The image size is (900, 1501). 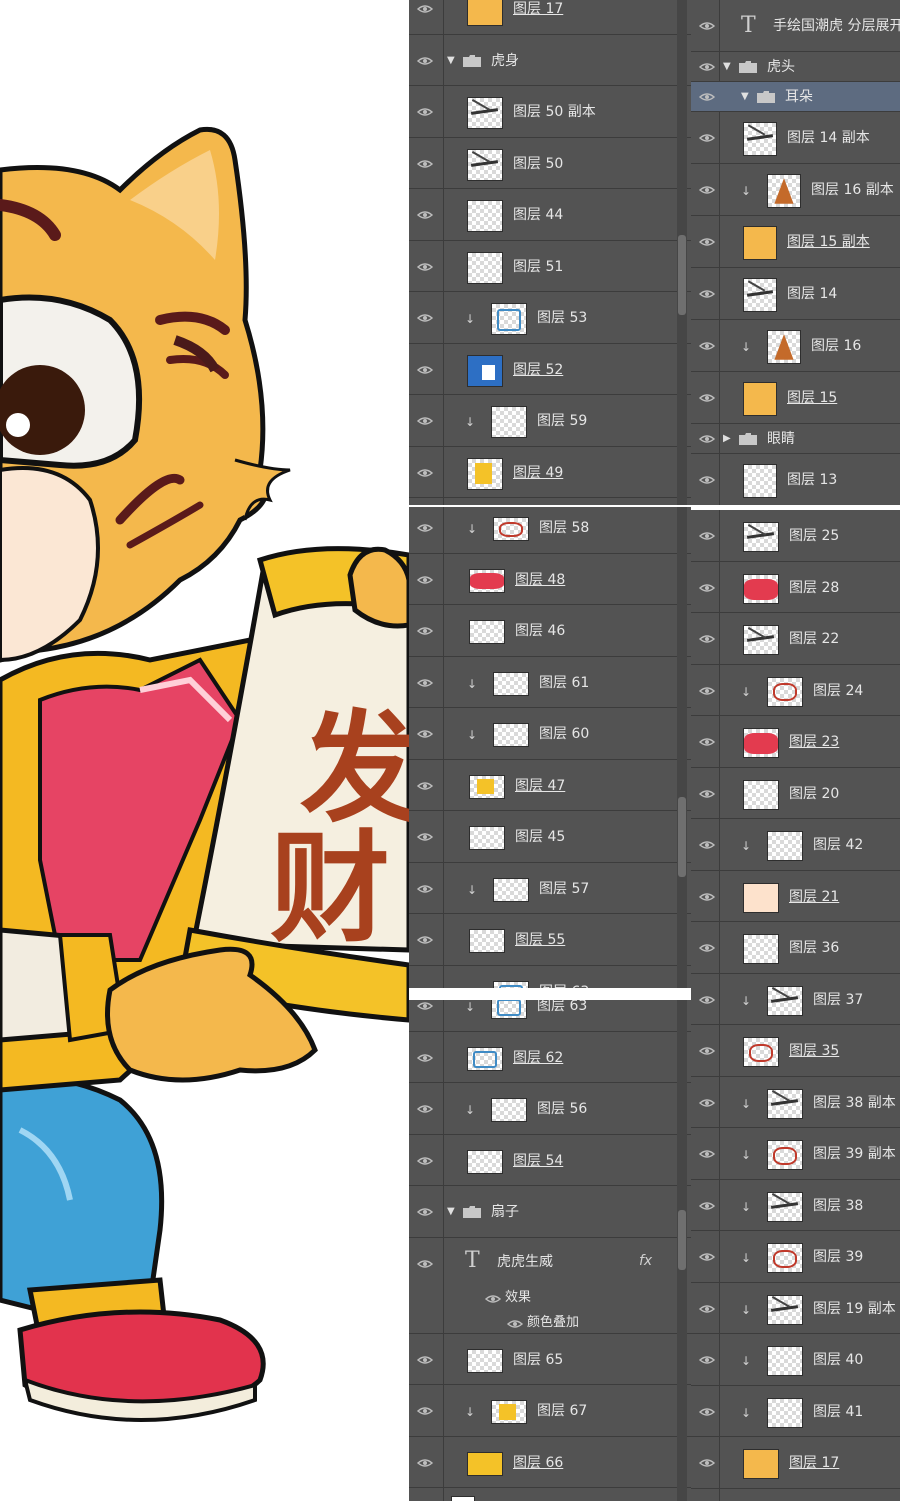 I want to click on layer-group-row: ▼ 耳朵, so click(x=795, y=97).